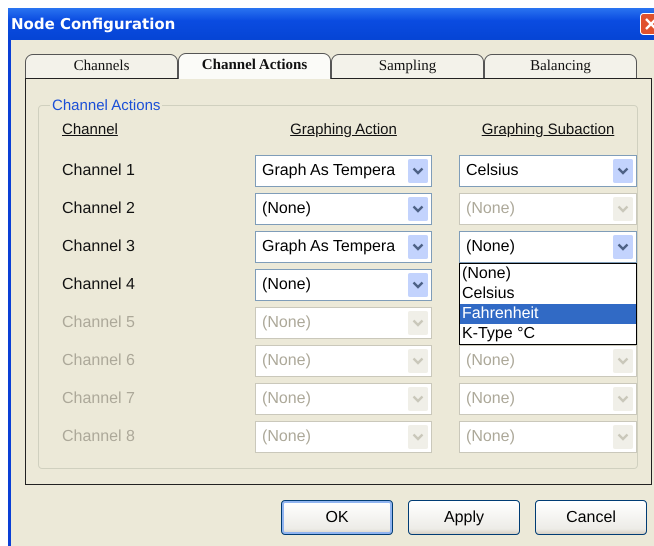 Image resolution: width=654 pixels, height=546 pixels. Describe the element at coordinates (254, 66) in the screenshot. I see `tab: Channel Actions` at that location.